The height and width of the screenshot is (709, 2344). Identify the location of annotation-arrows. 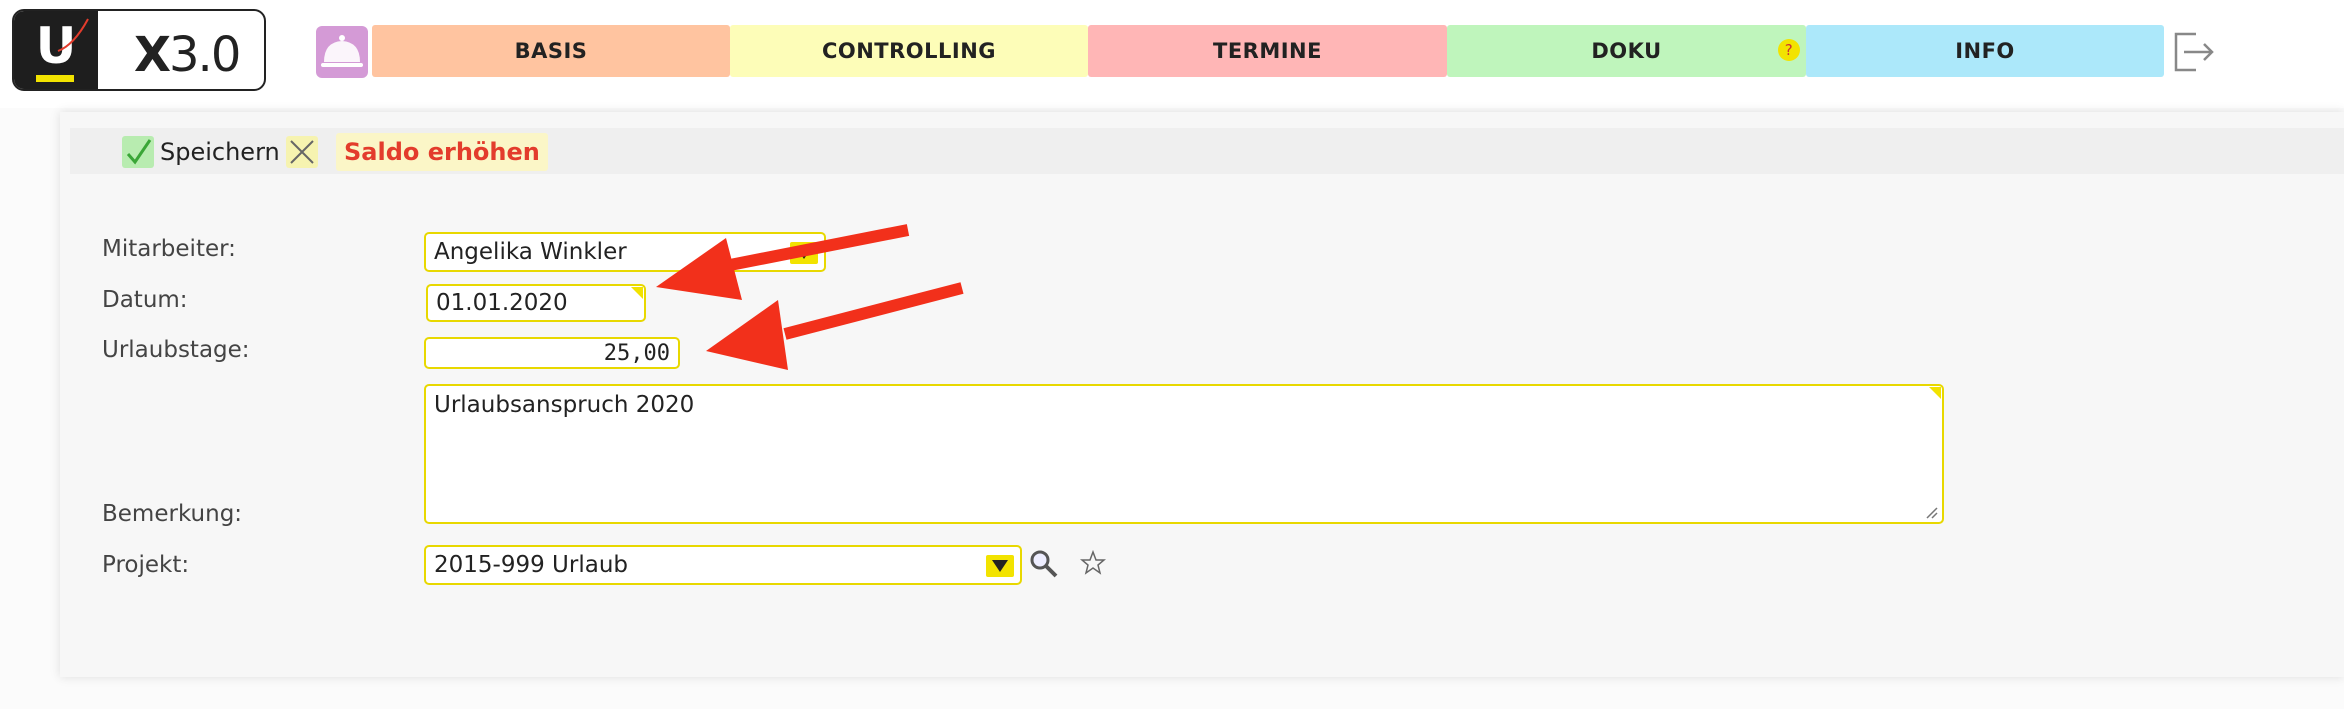
(810, 297).